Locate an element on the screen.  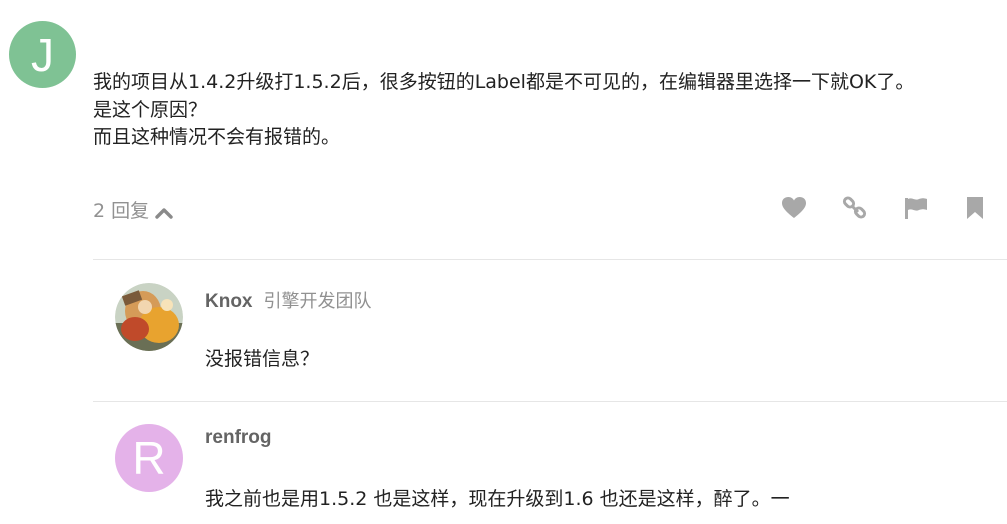
reply-header: Knox 引擎开发团队 is located at coordinates (288, 300).